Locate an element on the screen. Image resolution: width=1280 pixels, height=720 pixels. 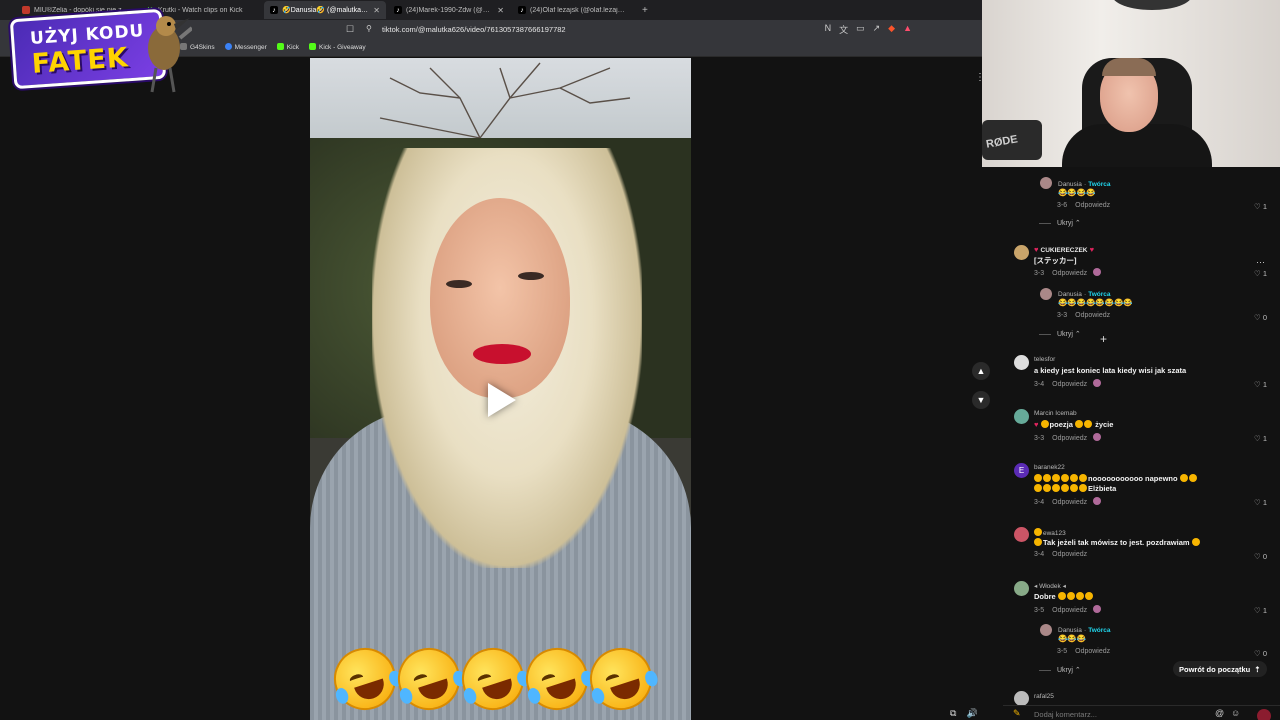
new-tab-button: + is located at coordinates (645, 10).